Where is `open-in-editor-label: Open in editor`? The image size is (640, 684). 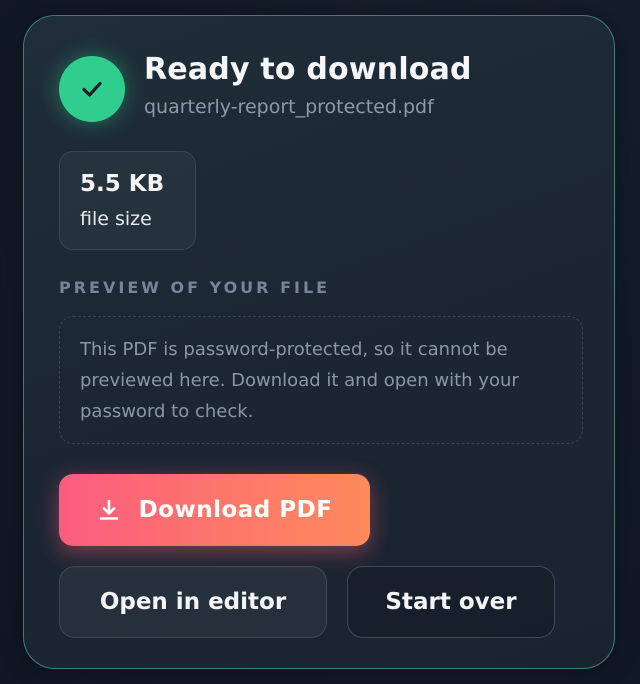 open-in-editor-label: Open in editor is located at coordinates (193, 602).